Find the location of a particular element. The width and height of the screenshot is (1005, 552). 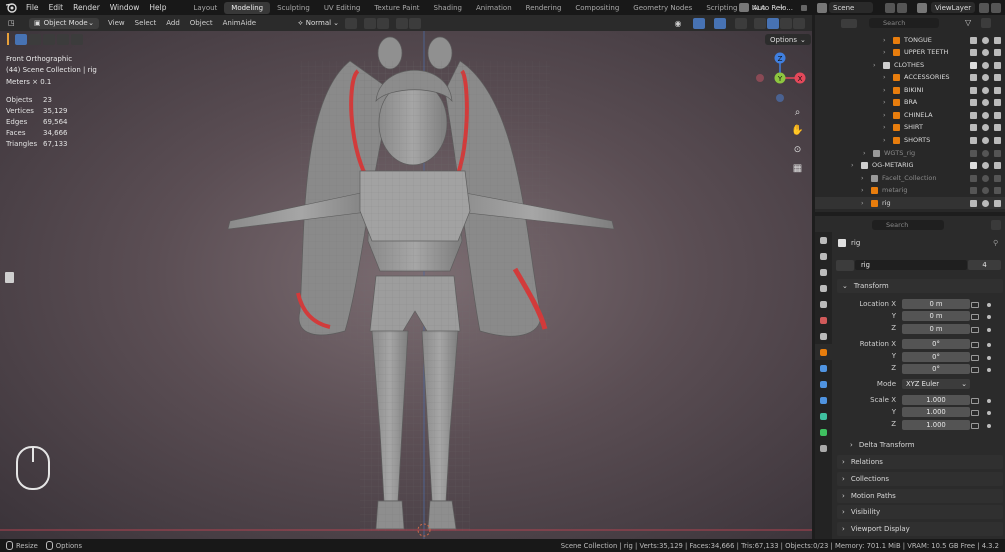

outliner-row-og-metarig: › OG-METARIG is located at coordinates (910, 165).